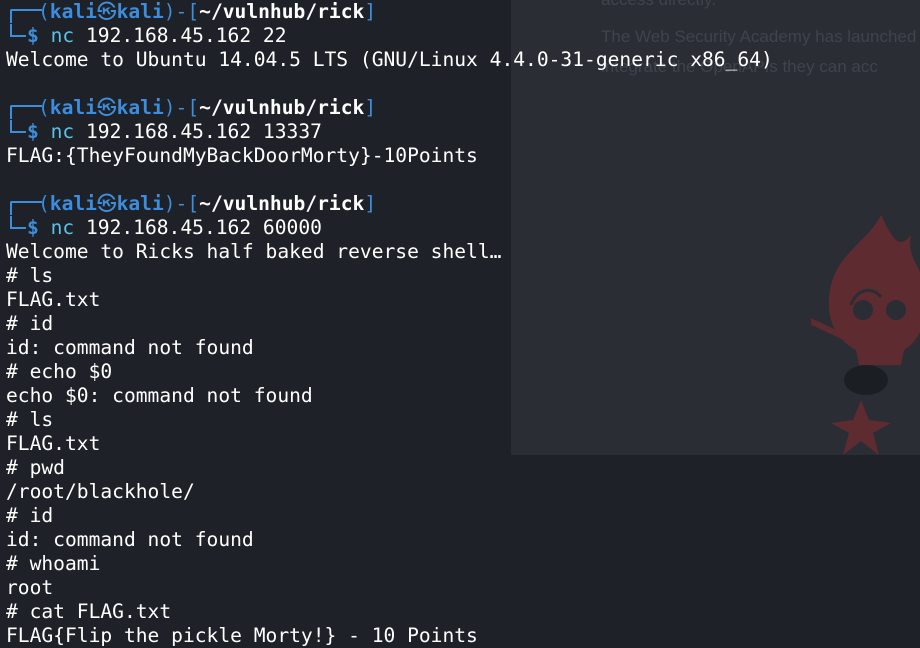 This screenshot has width=920, height=648. Describe the element at coordinates (242, 635) in the screenshot. I see `output-line: FLAG{Flip the pickle Morty!} - 10 Points` at that location.